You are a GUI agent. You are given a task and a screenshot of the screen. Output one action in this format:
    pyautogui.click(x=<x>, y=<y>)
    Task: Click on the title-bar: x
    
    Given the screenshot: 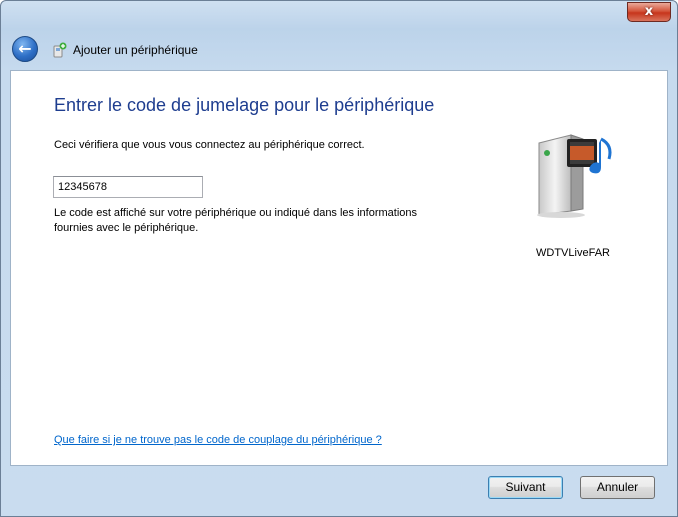 What is the action you would take?
    pyautogui.click(x=339, y=15)
    